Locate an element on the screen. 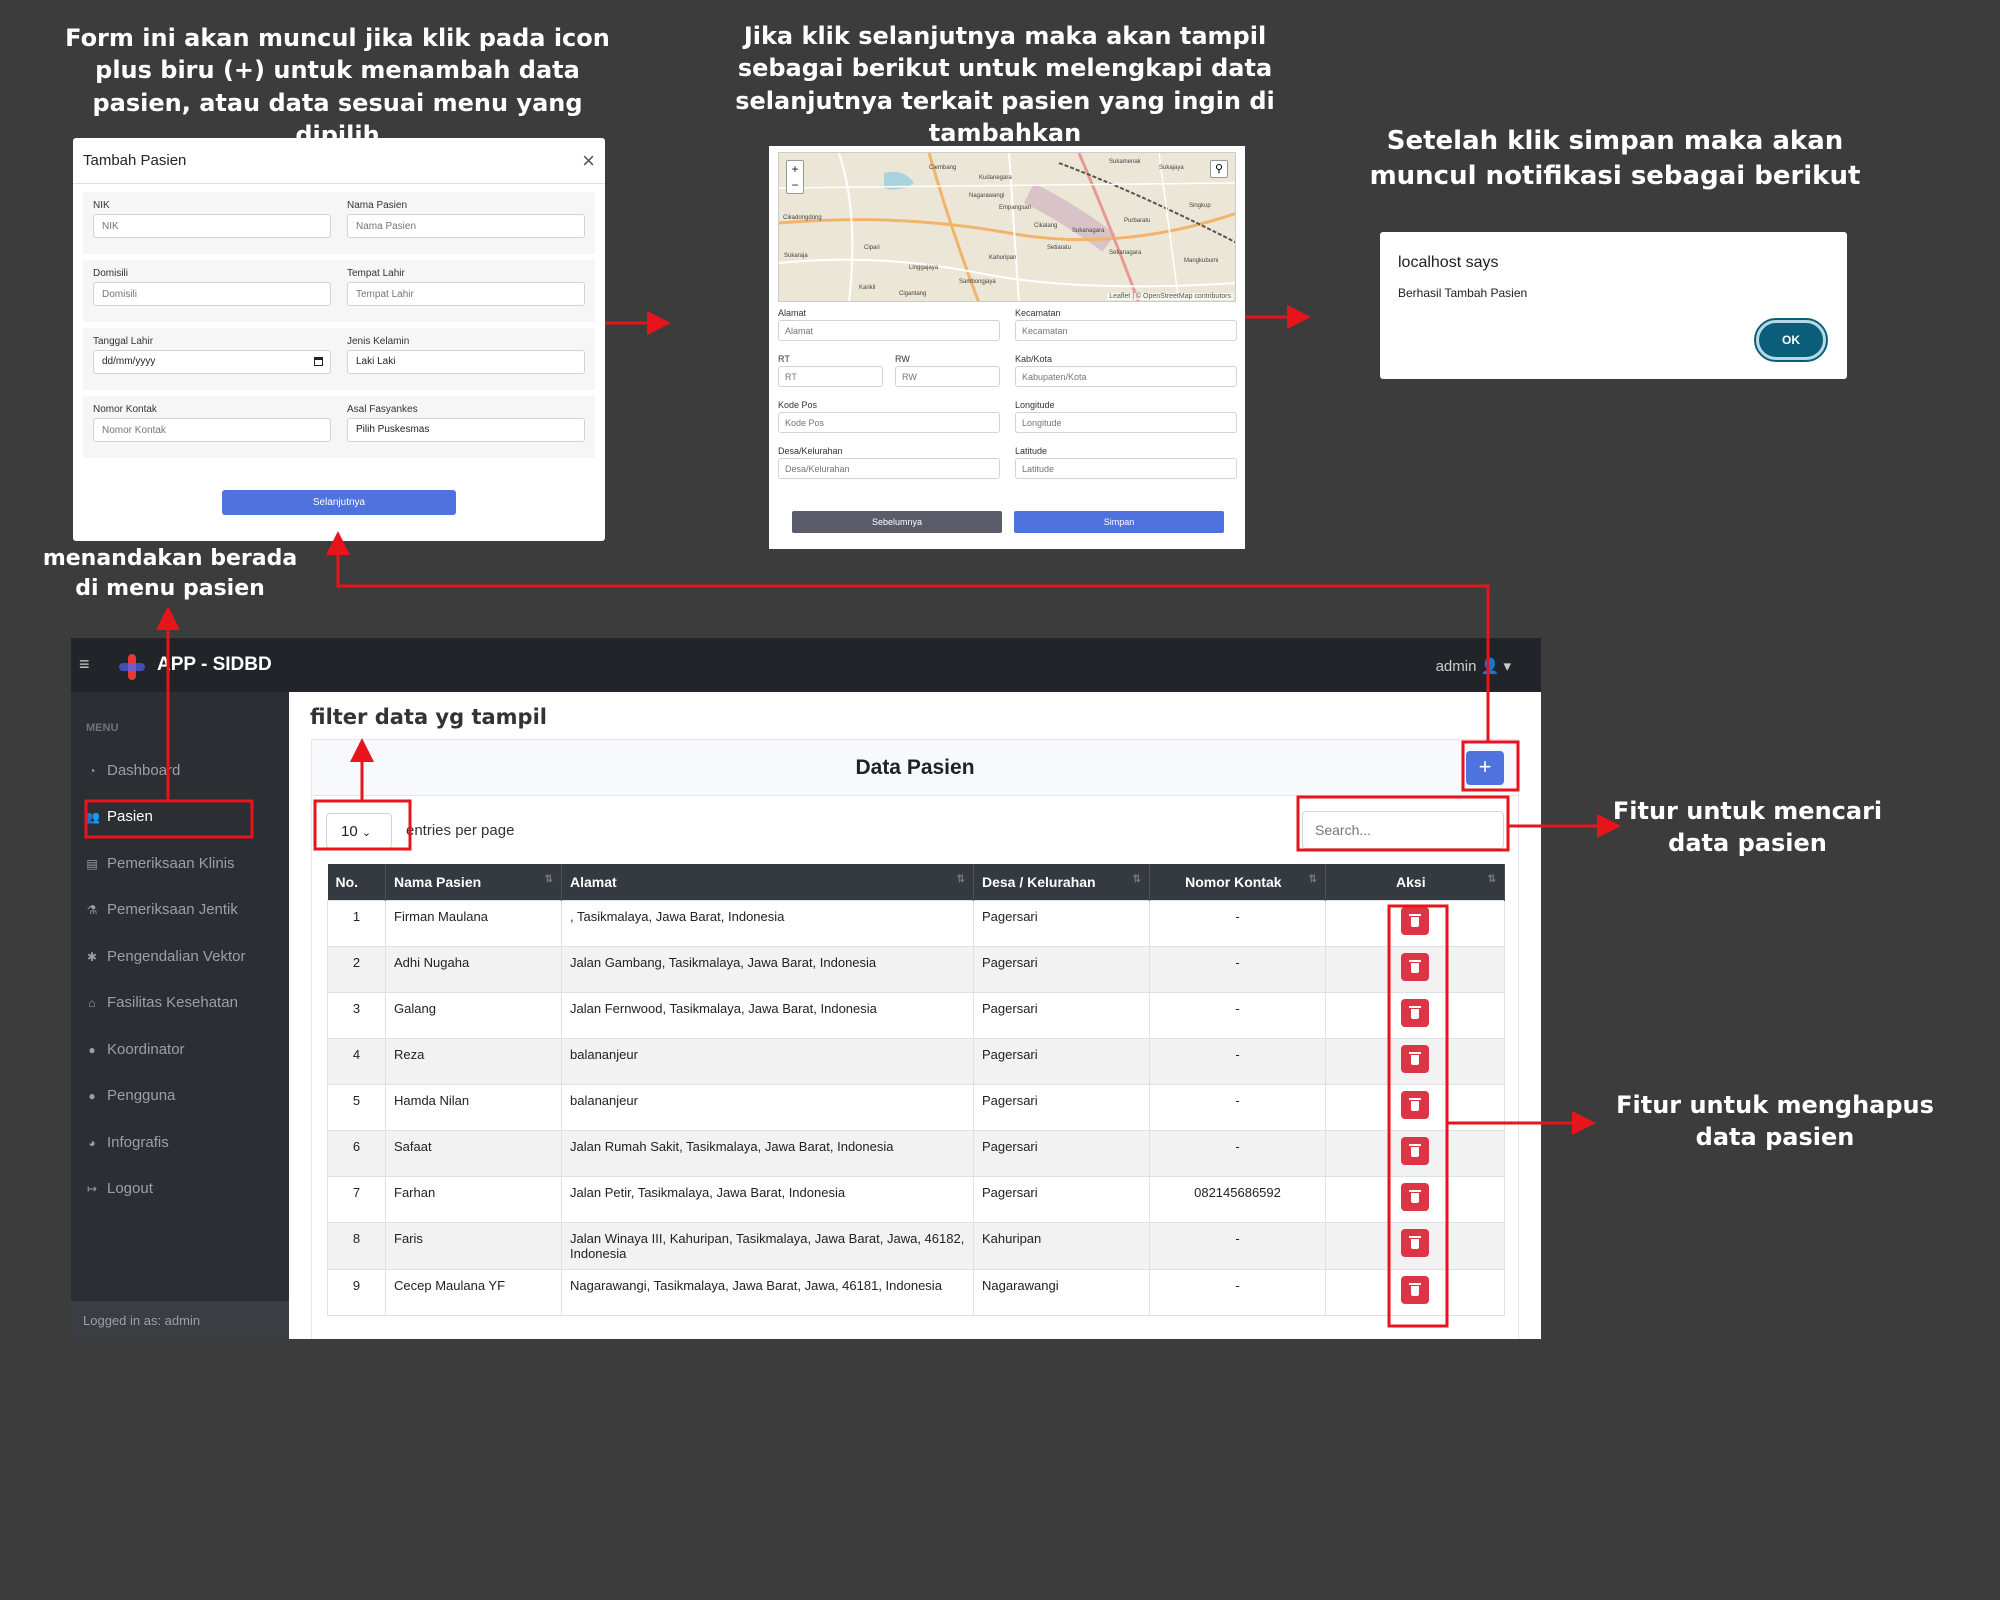 Image resolution: width=2000 pixels, height=1600 pixels. sidebar-item-koordinator: ● Koordinator is located at coordinates (135, 1049).